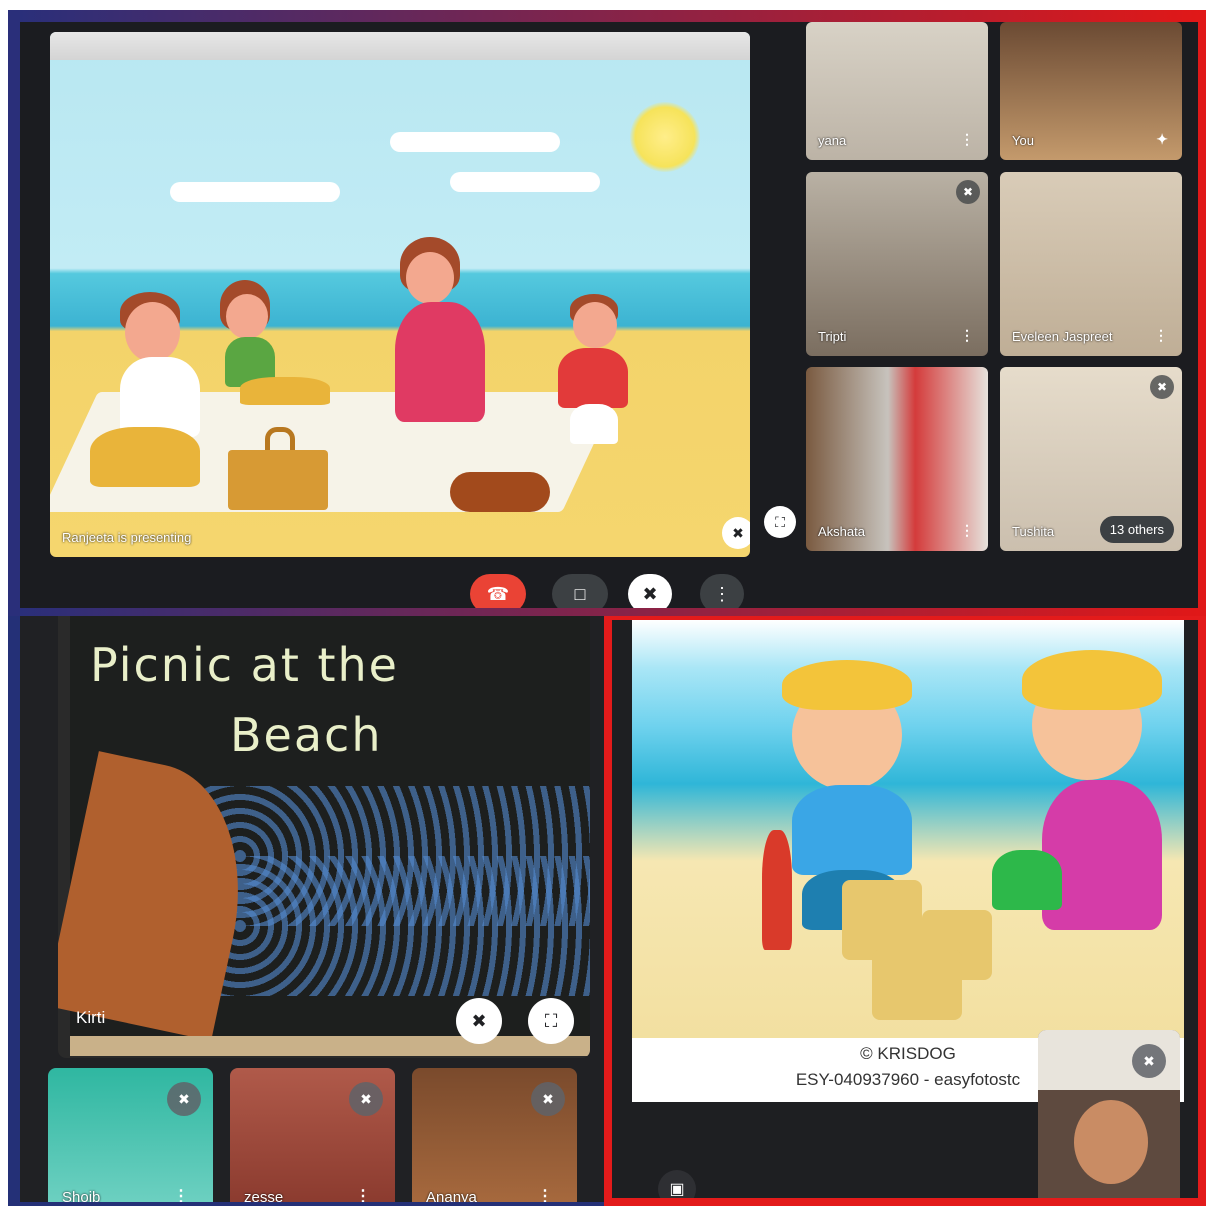 The width and height of the screenshot is (1206, 1206). Describe the element at coordinates (594, 424) in the screenshot. I see `boy-shorts` at that location.